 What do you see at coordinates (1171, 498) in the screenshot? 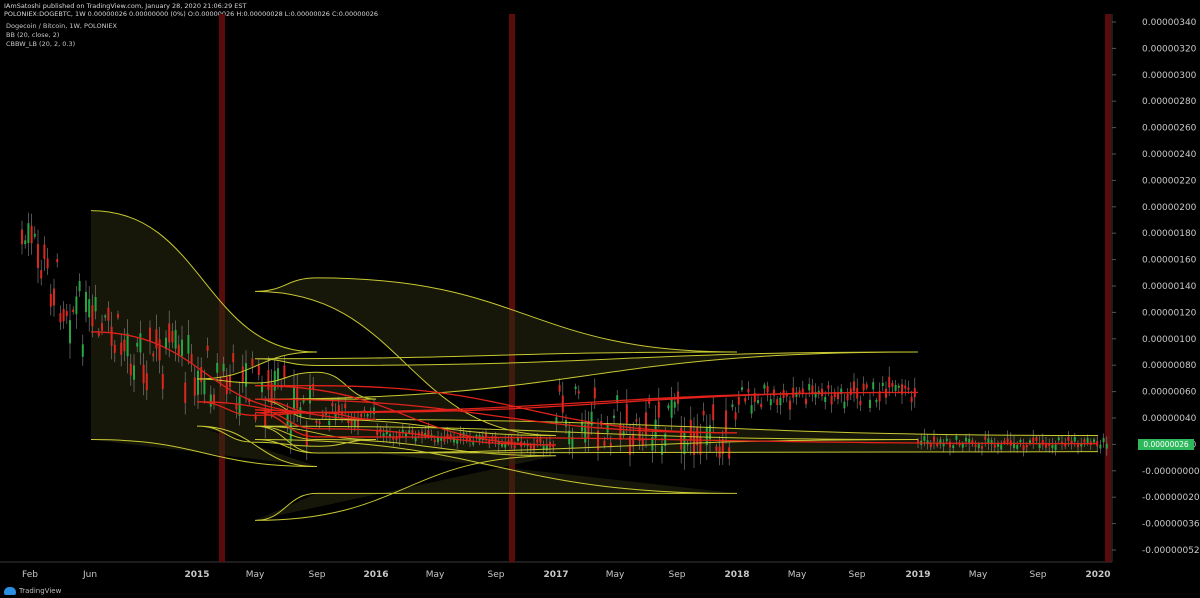
I see `y-tick-label: -0.00000020` at bounding box center [1171, 498].